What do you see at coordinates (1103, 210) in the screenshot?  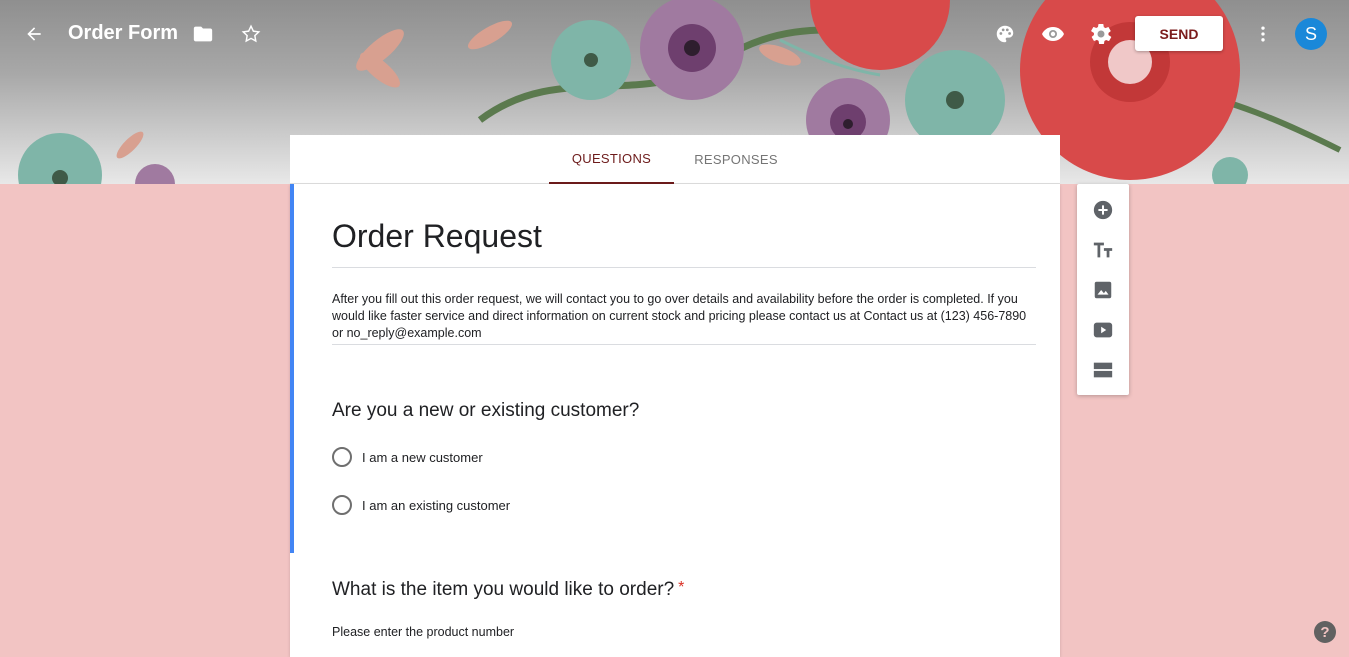 I see `add-question-icon` at bounding box center [1103, 210].